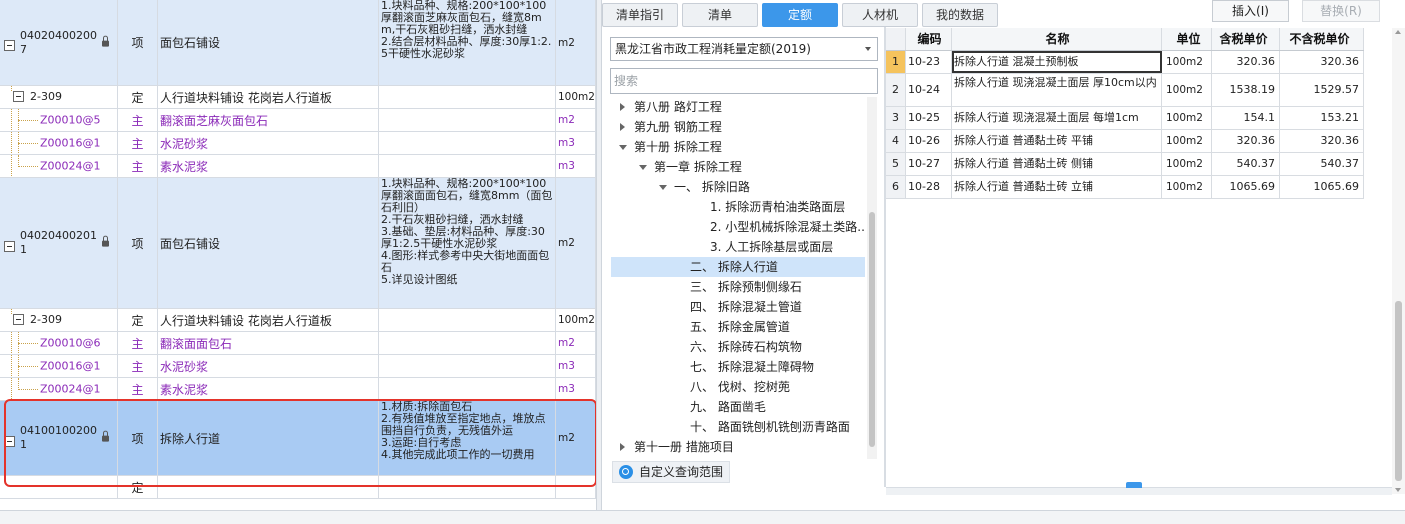  What do you see at coordinates (1057, 187) in the screenshot?
I see `table-cell: 拆除人行道 普通黏土砖 立铺` at bounding box center [1057, 187].